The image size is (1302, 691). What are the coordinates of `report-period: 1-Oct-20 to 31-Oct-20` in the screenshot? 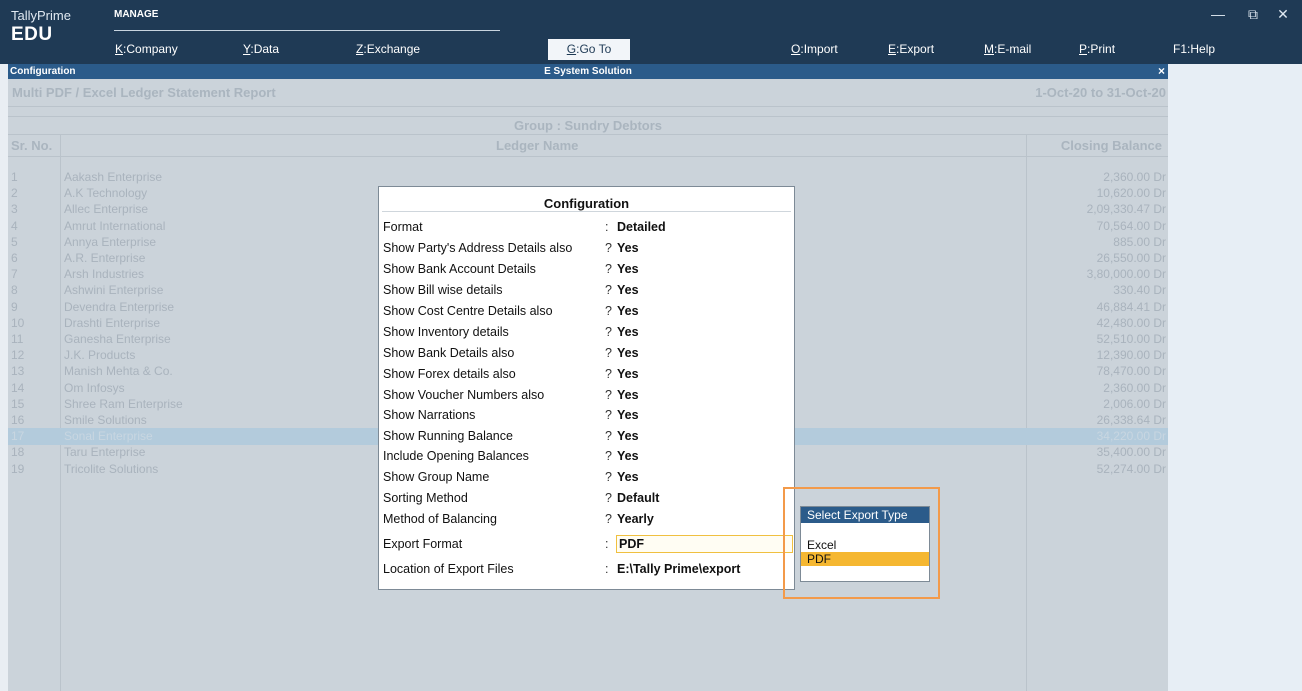 It's located at (1100, 92).